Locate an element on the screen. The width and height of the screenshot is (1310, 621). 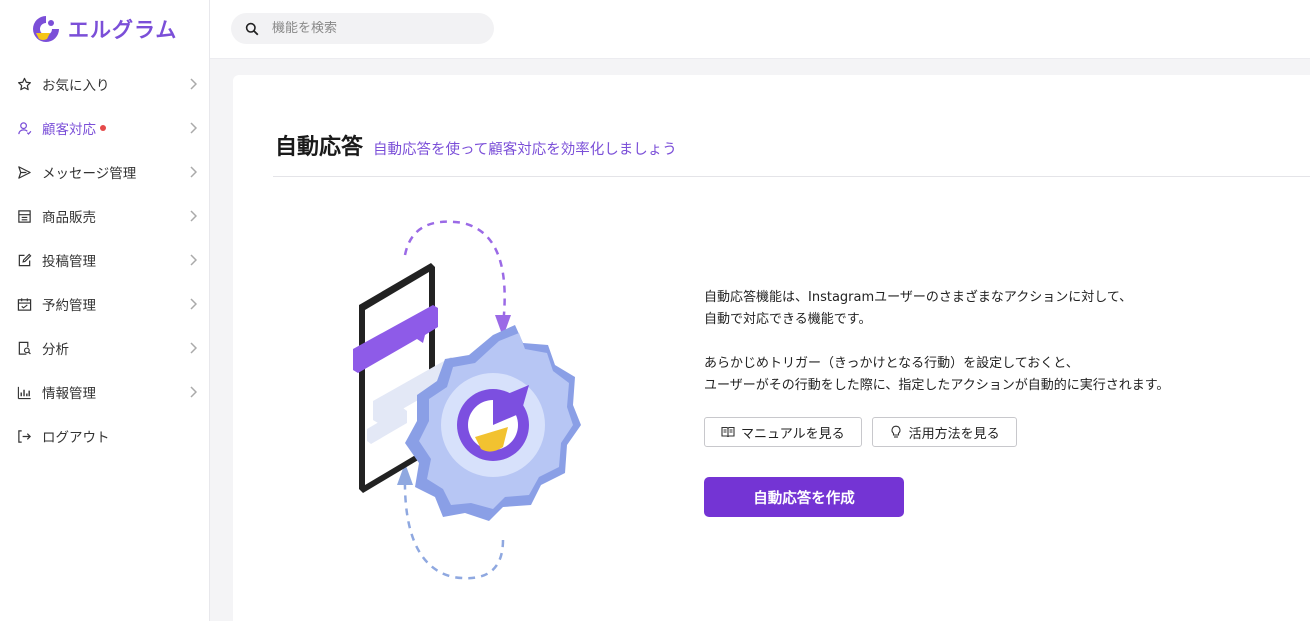
create-auto-reply-button: 自動応答を作成 is located at coordinates (804, 497).